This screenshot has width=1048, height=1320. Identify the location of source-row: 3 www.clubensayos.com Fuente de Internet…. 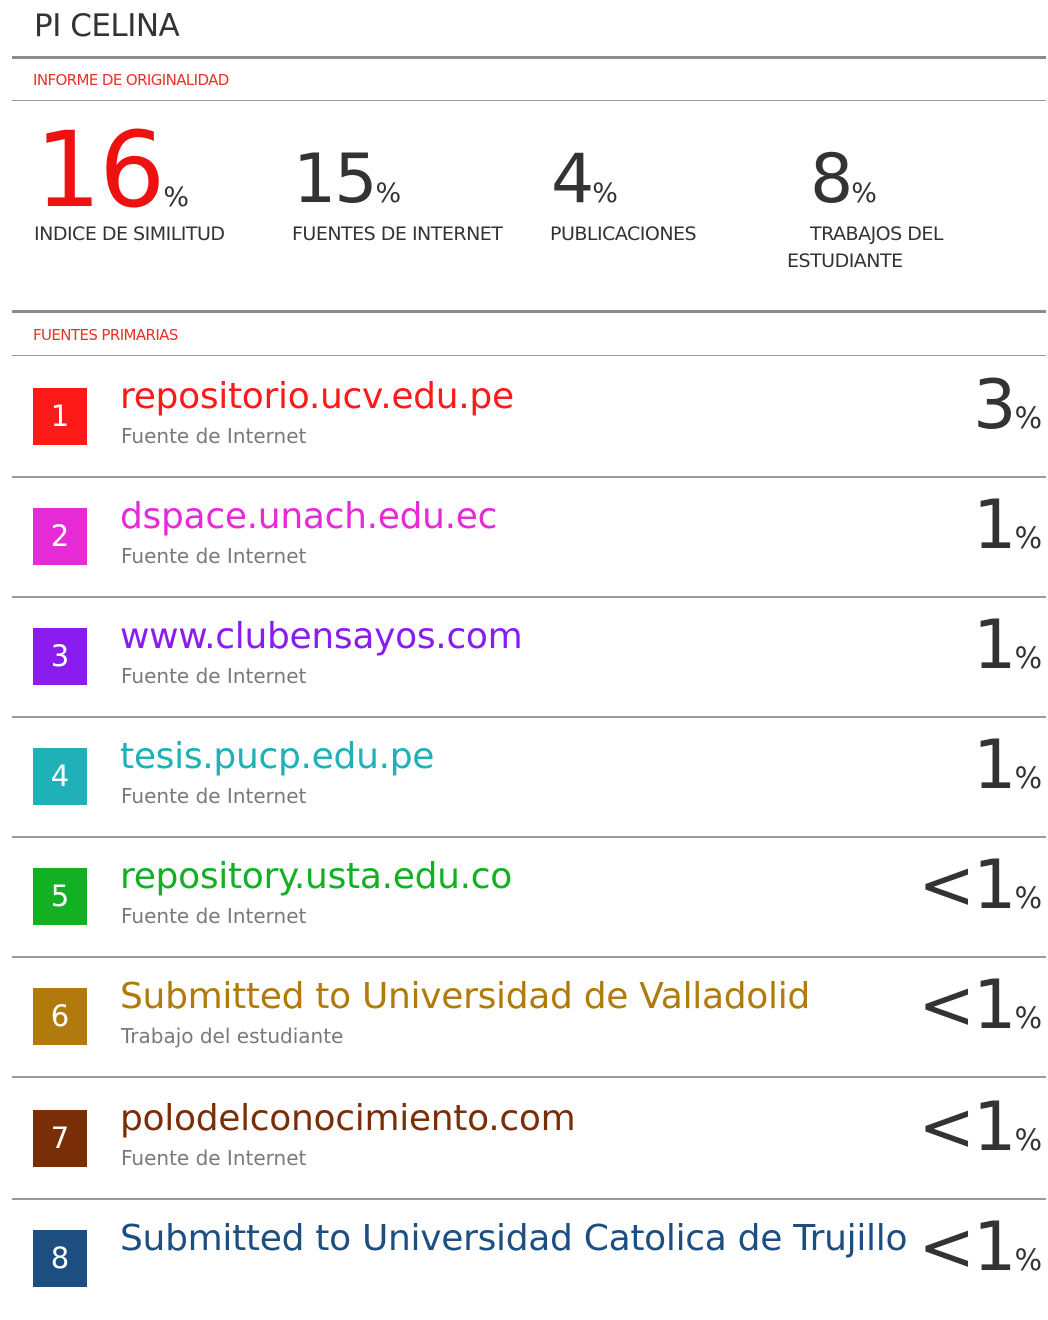
(524, 658).